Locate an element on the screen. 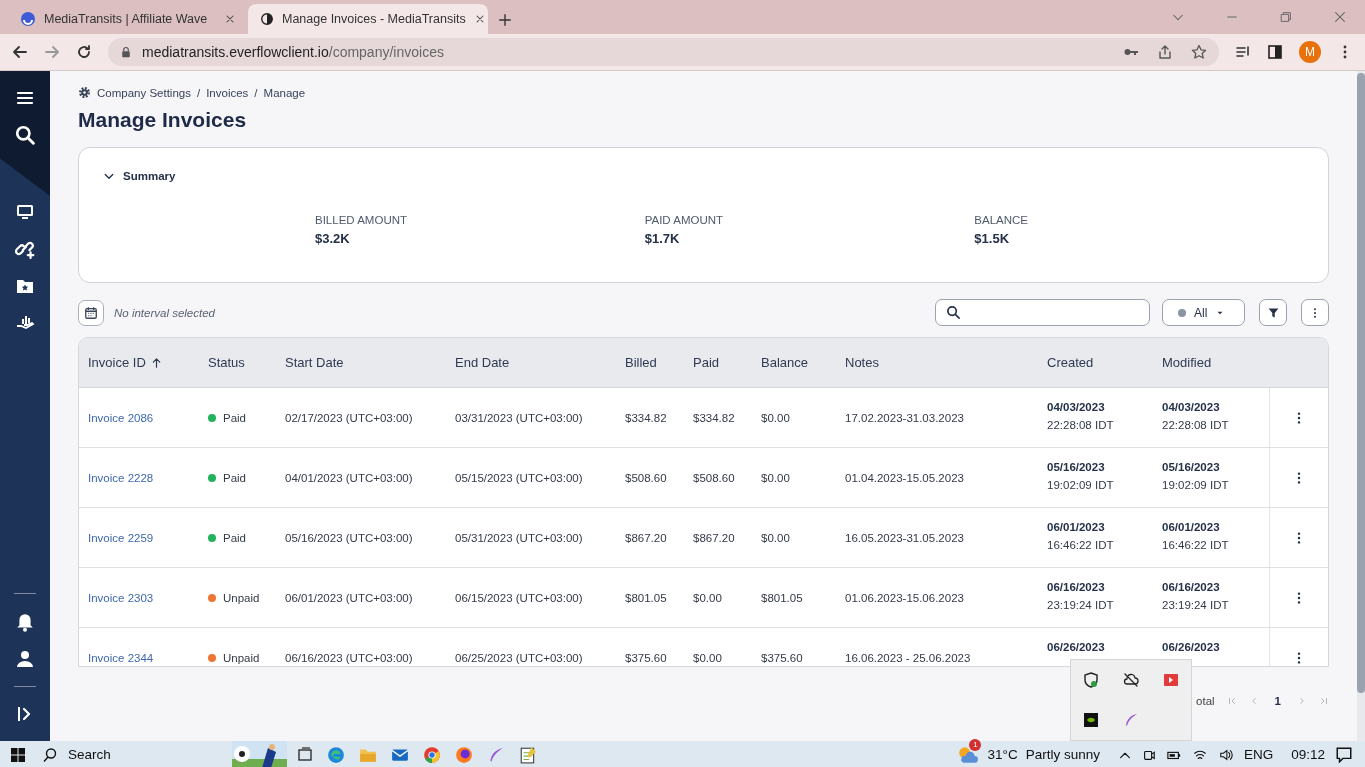 The image size is (1365, 767). invoice-link: Invoice 2228 is located at coordinates (148, 477).